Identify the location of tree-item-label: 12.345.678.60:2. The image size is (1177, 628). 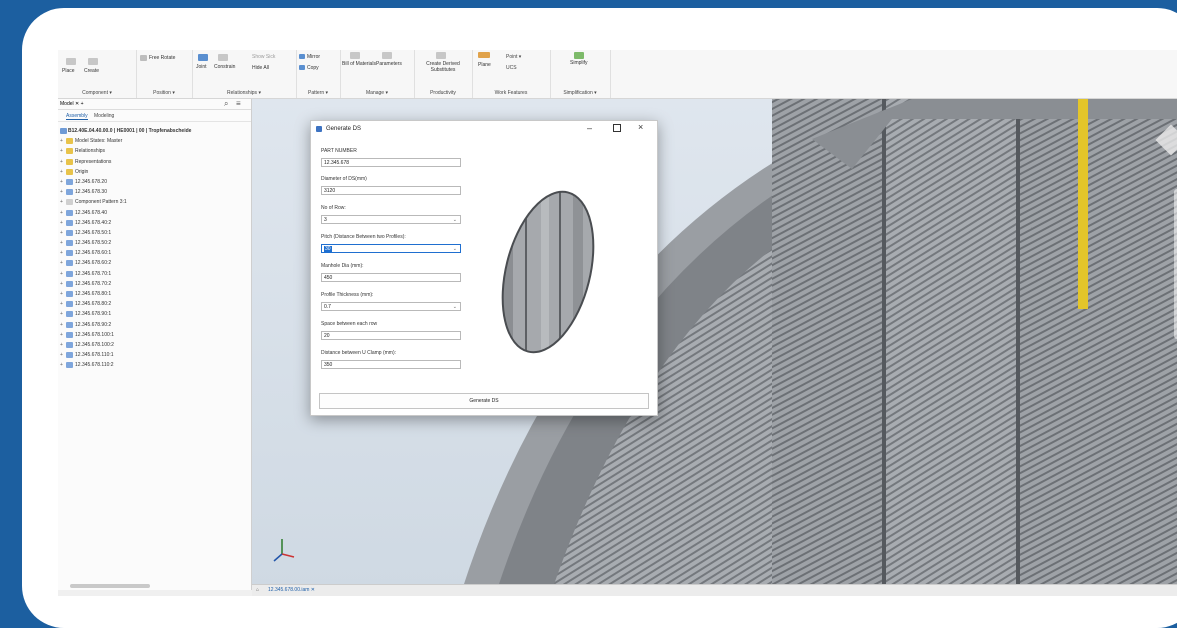
(93, 263).